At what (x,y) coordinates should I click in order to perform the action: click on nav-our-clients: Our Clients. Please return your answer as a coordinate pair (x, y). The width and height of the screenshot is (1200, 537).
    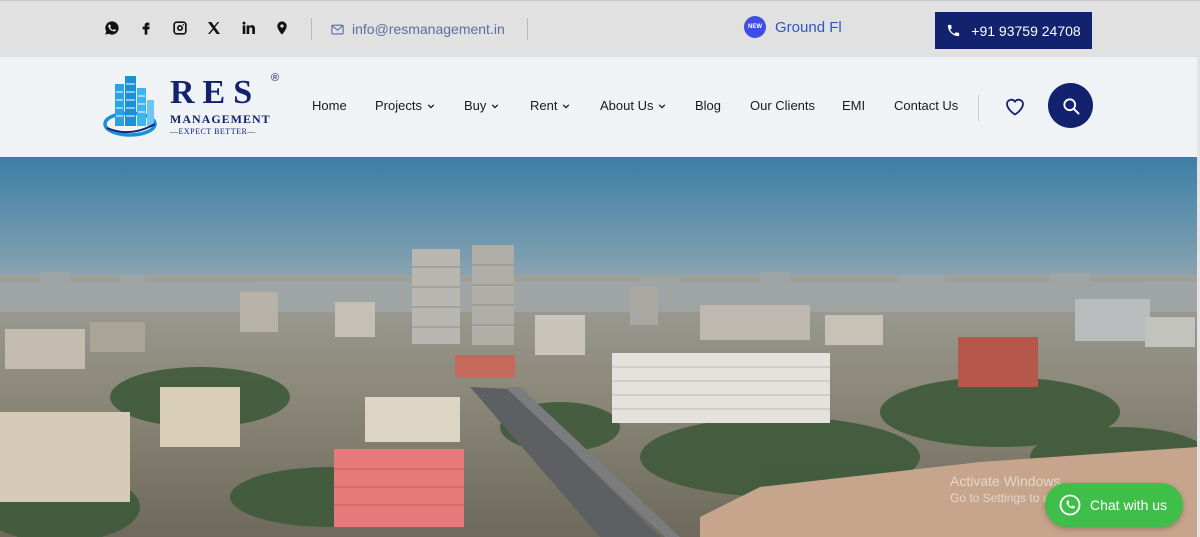
    Looking at the image, I should click on (782, 105).